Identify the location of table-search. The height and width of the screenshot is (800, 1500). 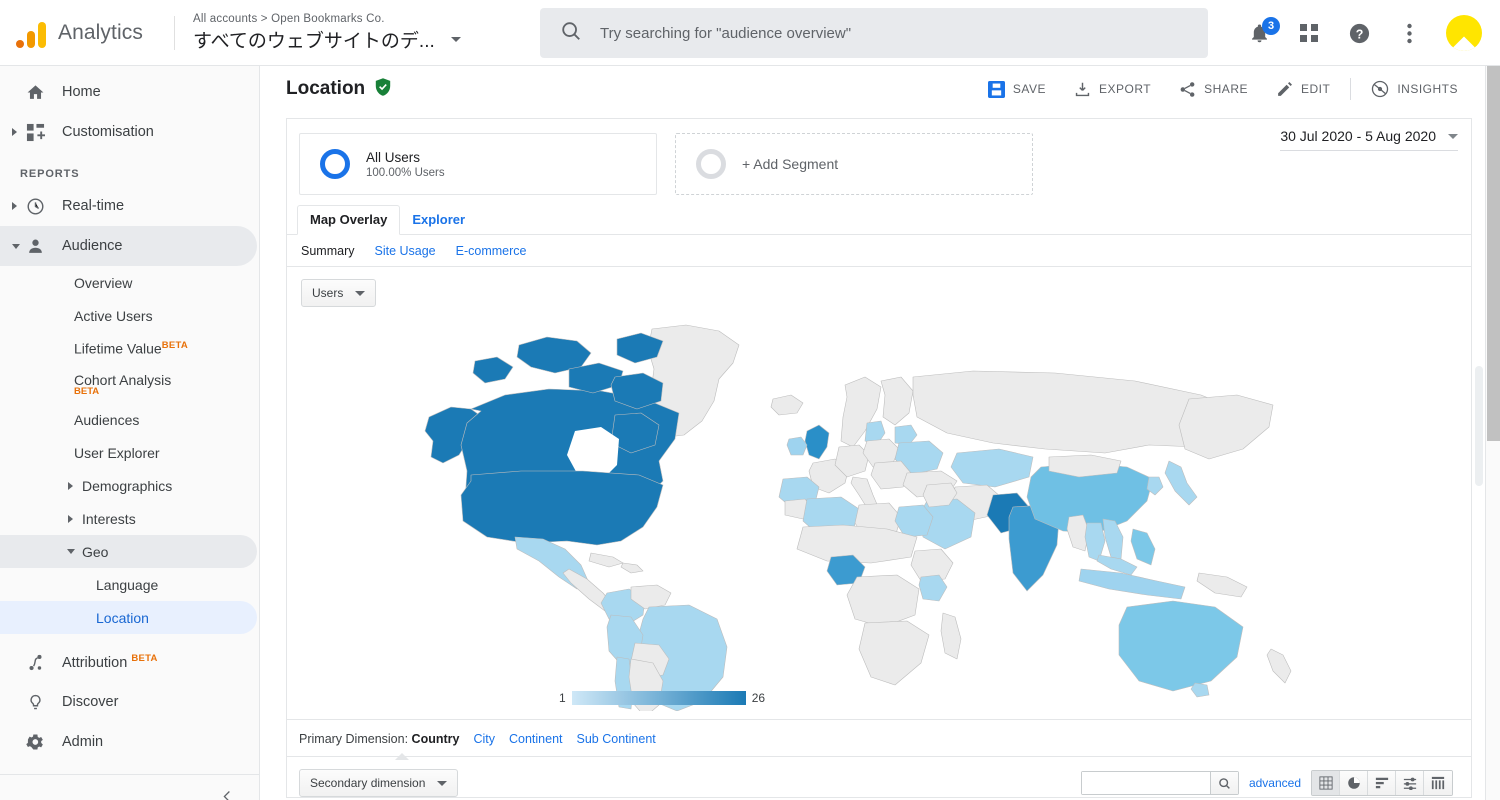
(1159, 783).